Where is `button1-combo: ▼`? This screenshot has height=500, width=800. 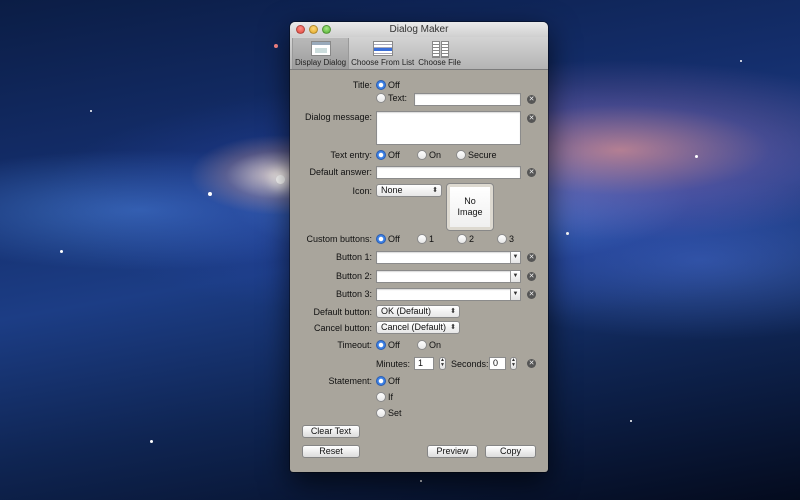 button1-combo: ▼ is located at coordinates (448, 257).